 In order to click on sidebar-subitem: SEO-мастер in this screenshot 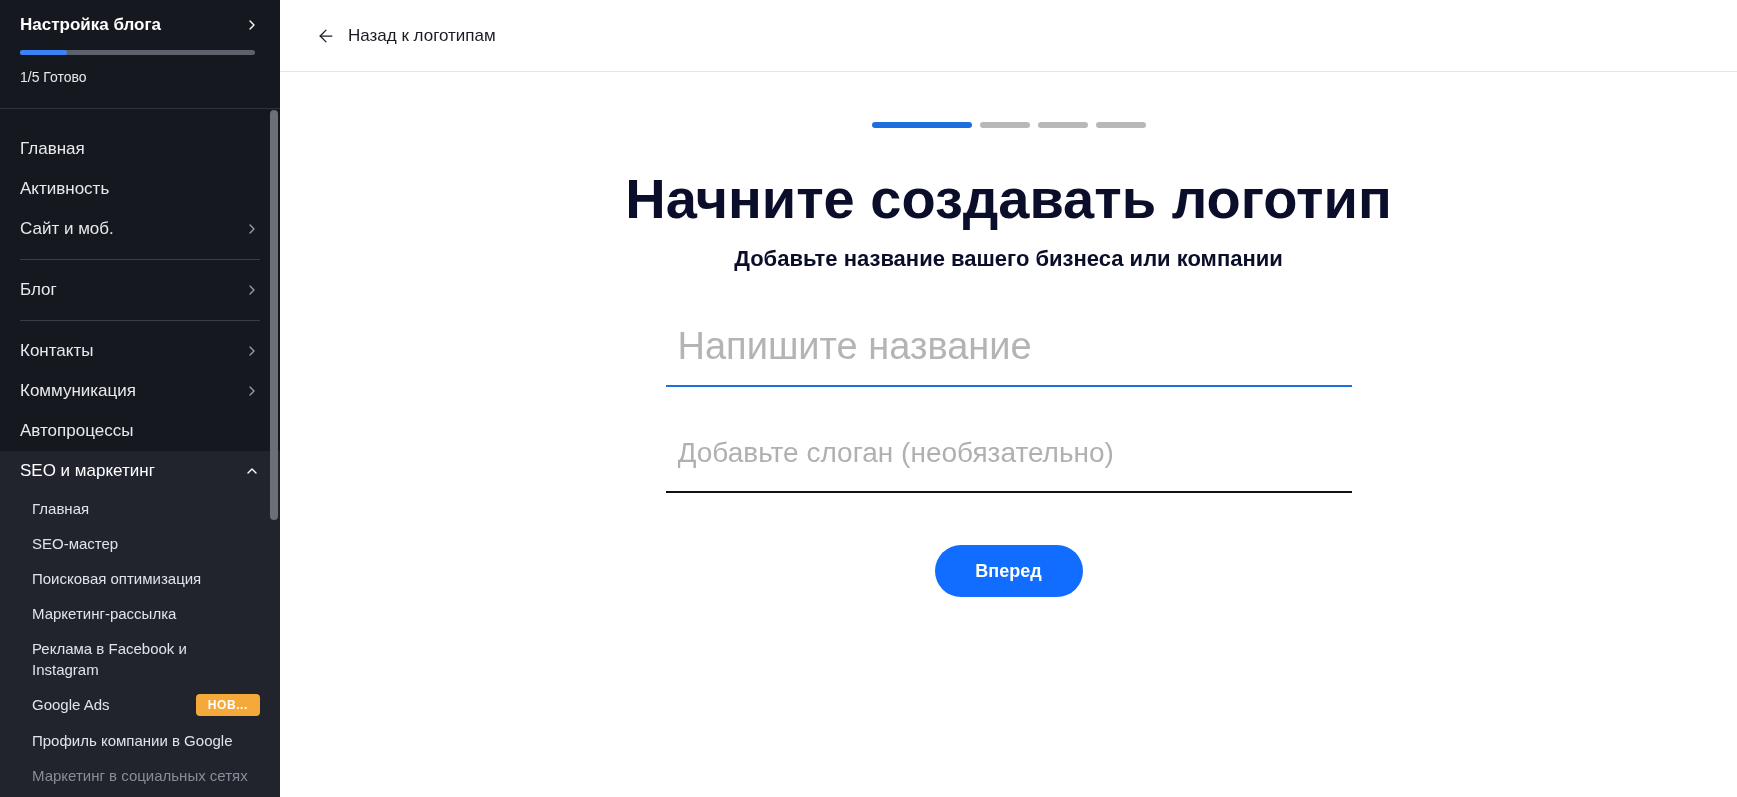, I will do `click(75, 543)`.